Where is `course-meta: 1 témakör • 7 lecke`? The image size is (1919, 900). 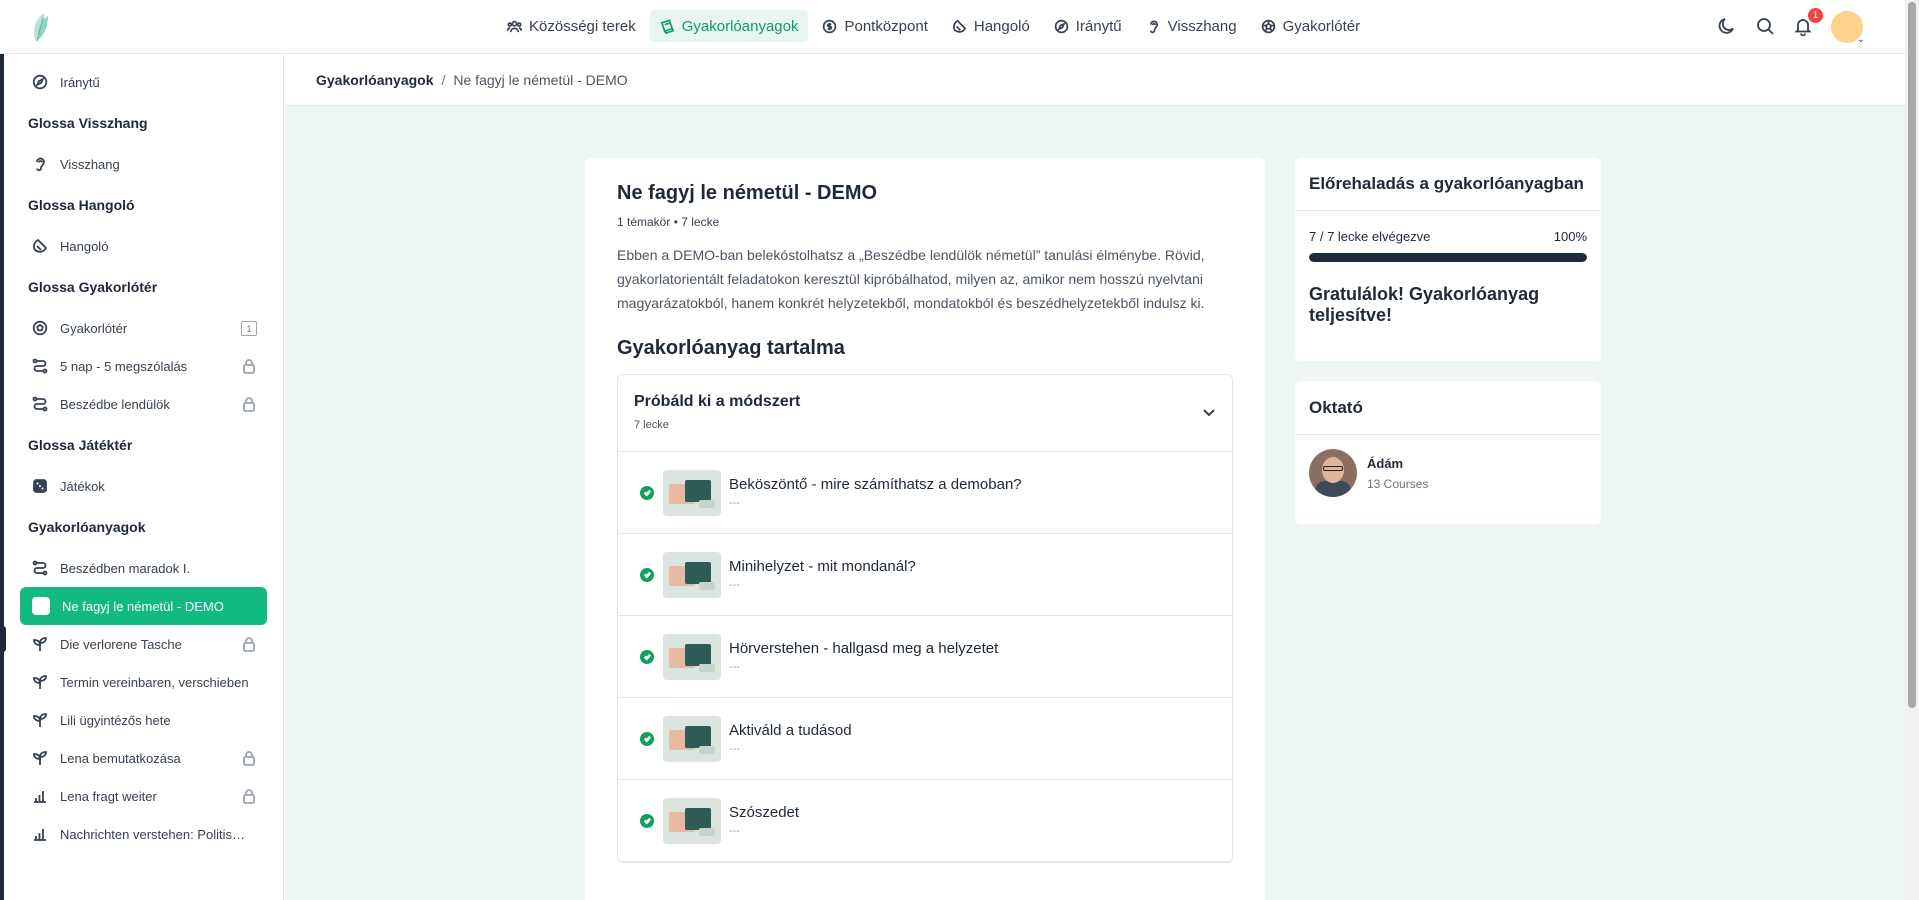 course-meta: 1 témakör • 7 lecke is located at coordinates (668, 222).